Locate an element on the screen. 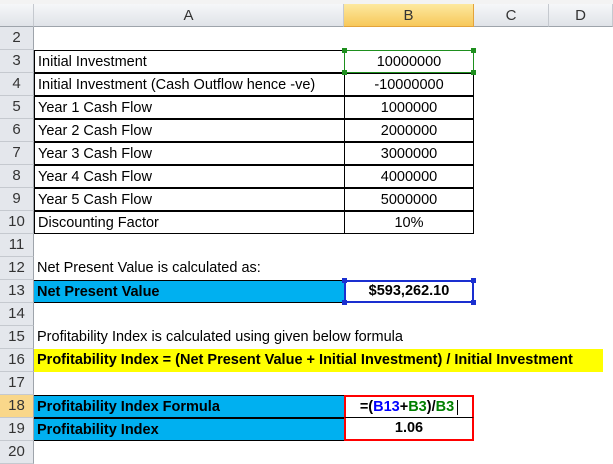  row-header-20: 20 is located at coordinates (17, 452).